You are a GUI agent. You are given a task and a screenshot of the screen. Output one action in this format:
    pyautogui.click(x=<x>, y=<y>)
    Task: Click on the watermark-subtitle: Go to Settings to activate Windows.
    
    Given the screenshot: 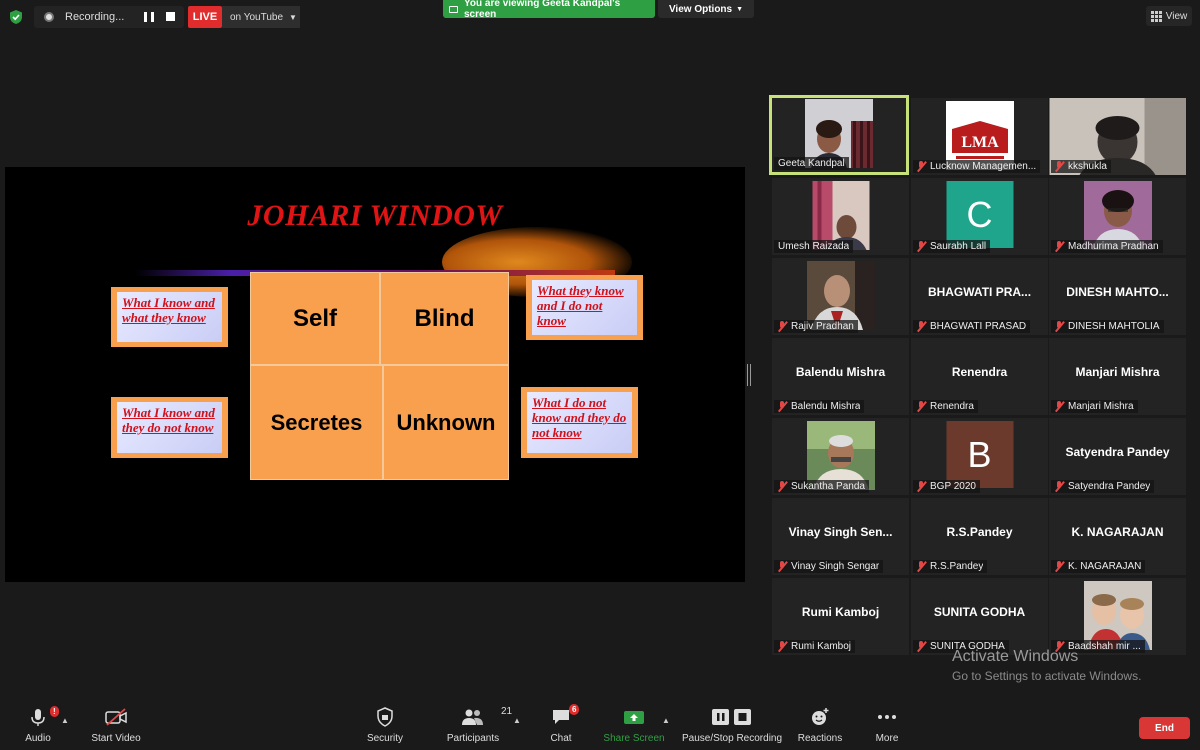 What is the action you would take?
    pyautogui.click(x=1047, y=676)
    